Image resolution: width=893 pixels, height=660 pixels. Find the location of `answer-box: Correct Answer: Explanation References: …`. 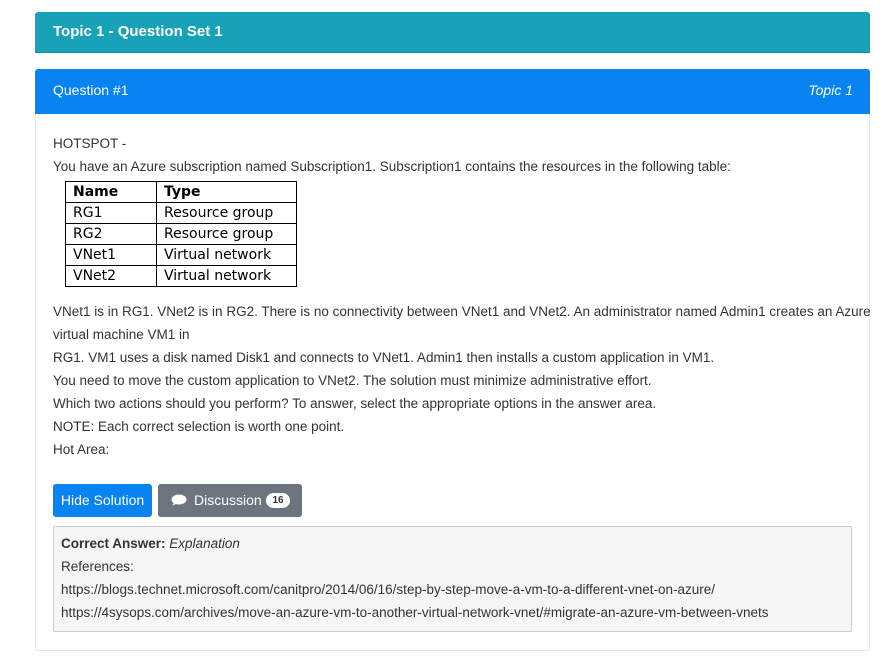

answer-box: Correct Answer: Explanation References: … is located at coordinates (452, 579).